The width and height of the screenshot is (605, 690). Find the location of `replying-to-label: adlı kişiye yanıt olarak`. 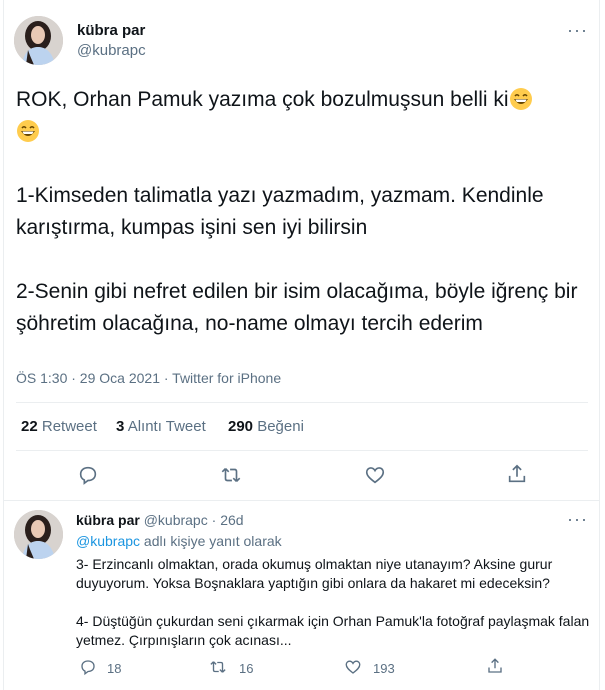

replying-to-label: adlı kişiye yanıt olarak is located at coordinates (212, 541).